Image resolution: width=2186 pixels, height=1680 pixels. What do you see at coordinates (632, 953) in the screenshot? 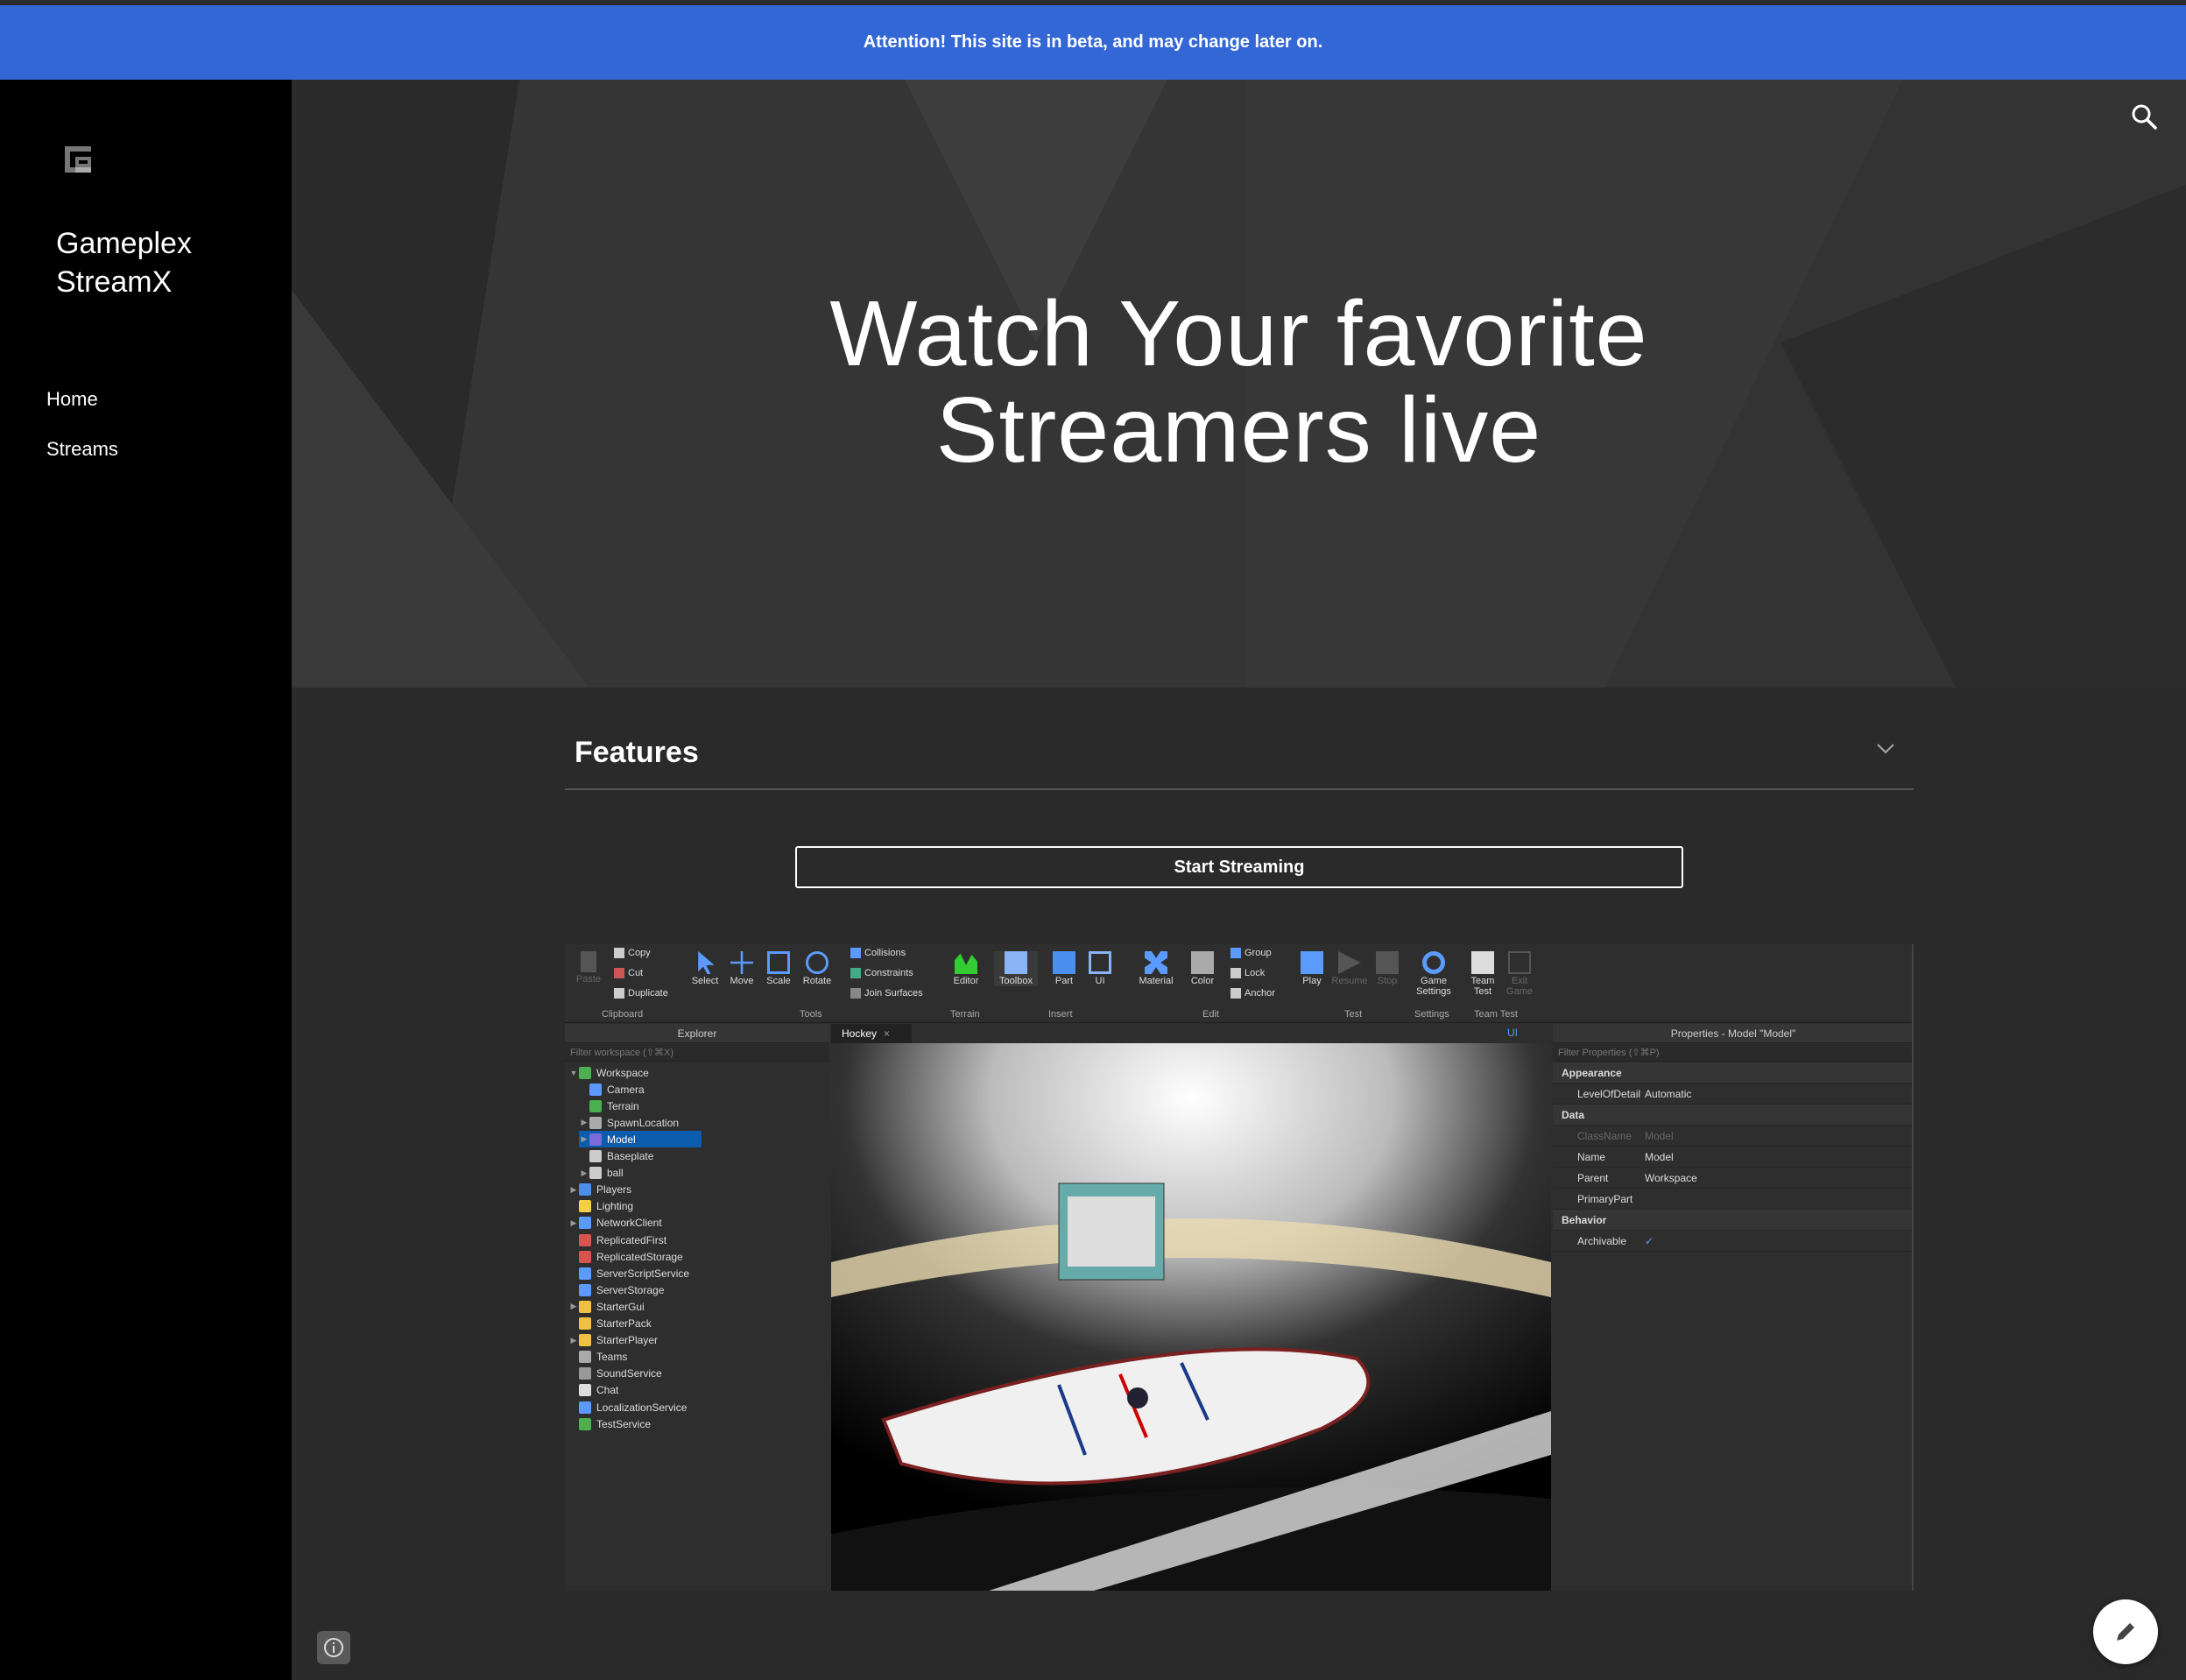
I see `copy-button: Copy` at bounding box center [632, 953].